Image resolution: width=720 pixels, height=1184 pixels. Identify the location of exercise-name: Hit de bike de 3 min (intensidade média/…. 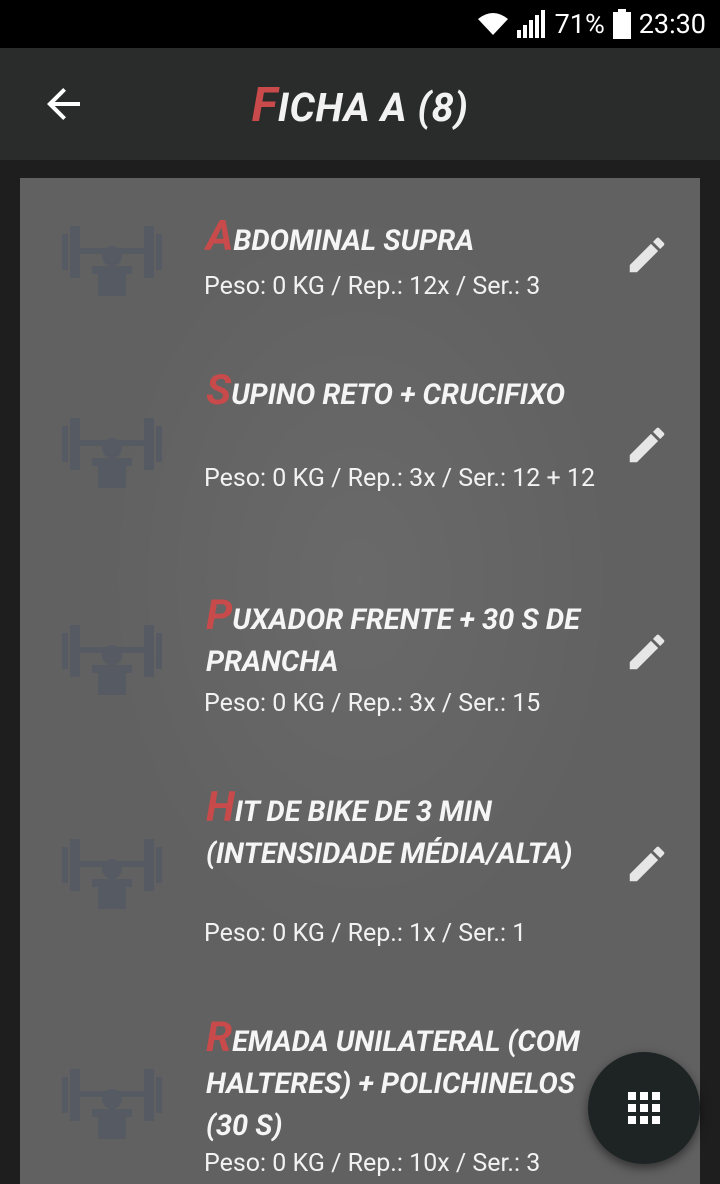
(406, 831).